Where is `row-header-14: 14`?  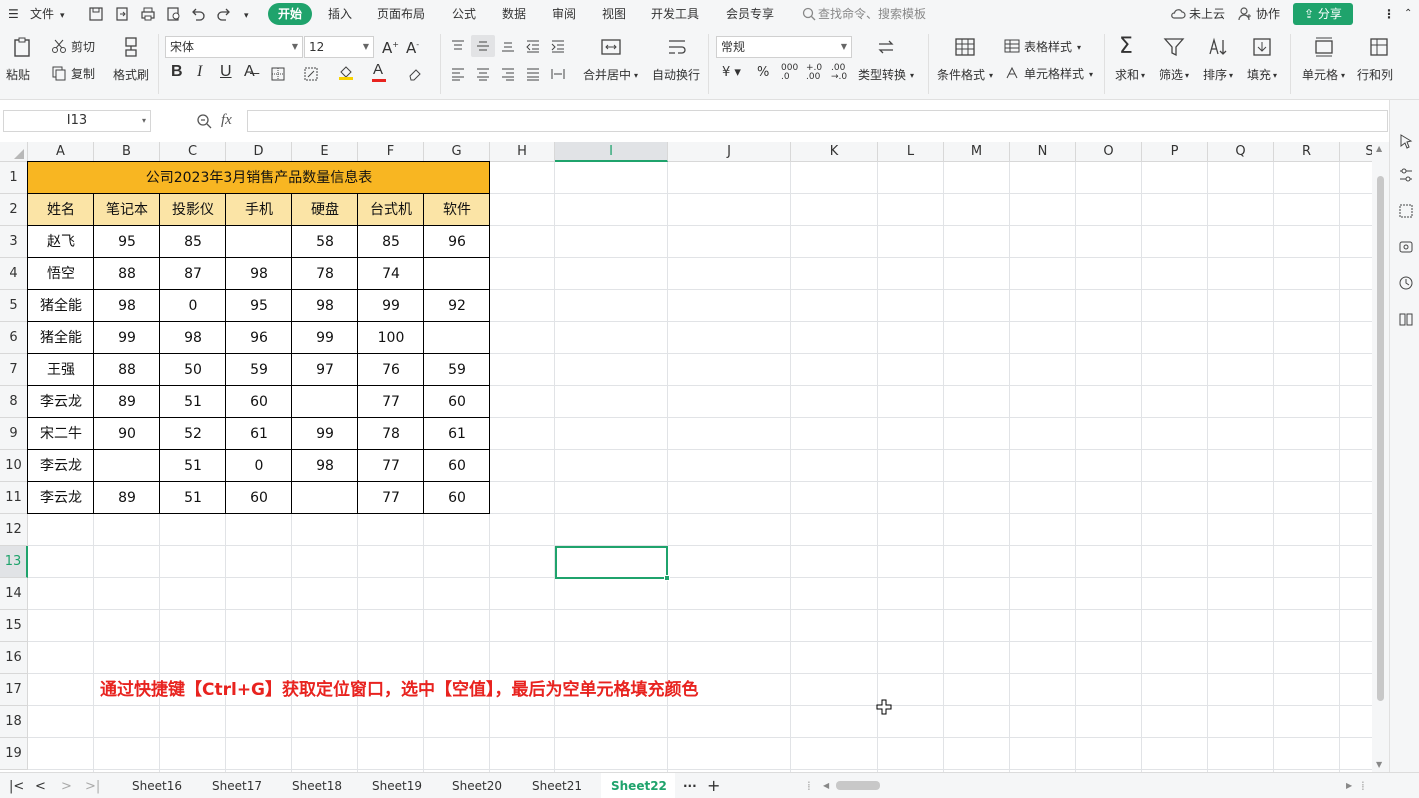 row-header-14: 14 is located at coordinates (14, 594).